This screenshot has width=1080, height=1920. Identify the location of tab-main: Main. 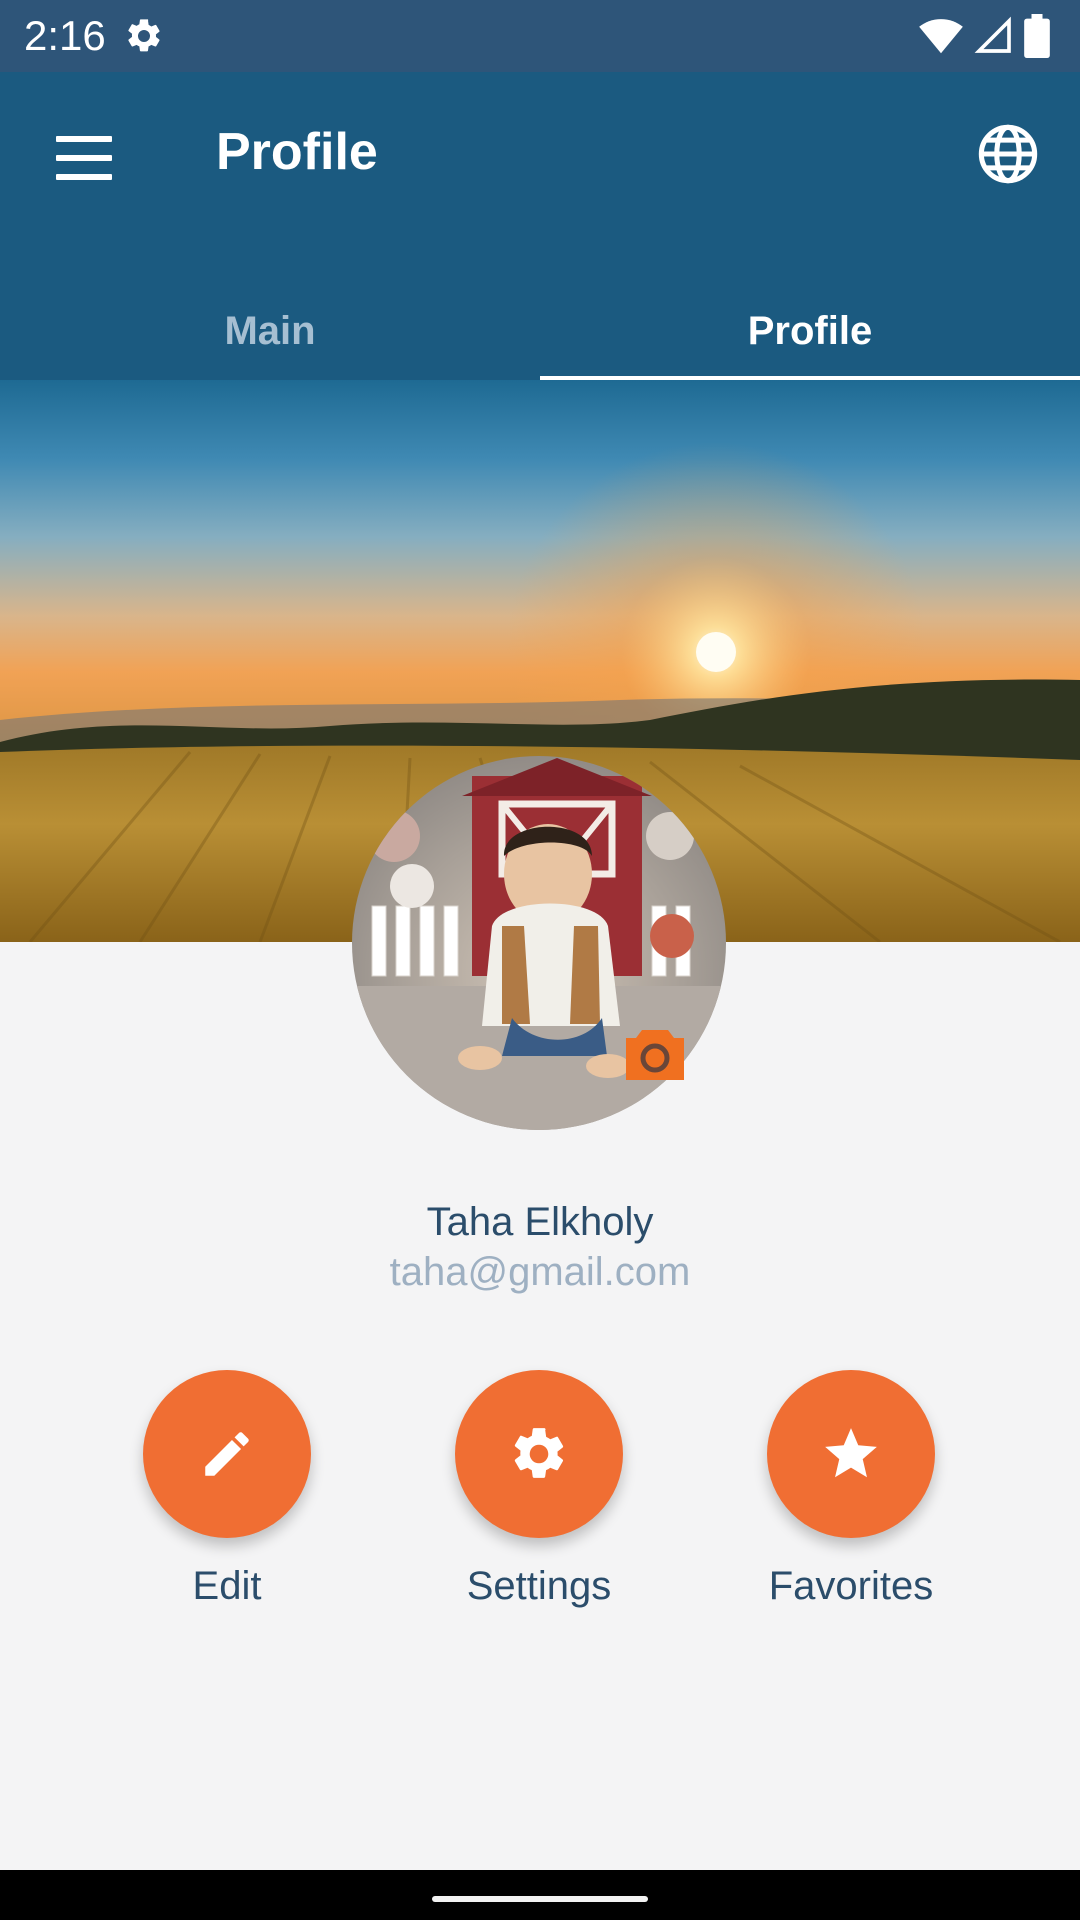
(270, 339).